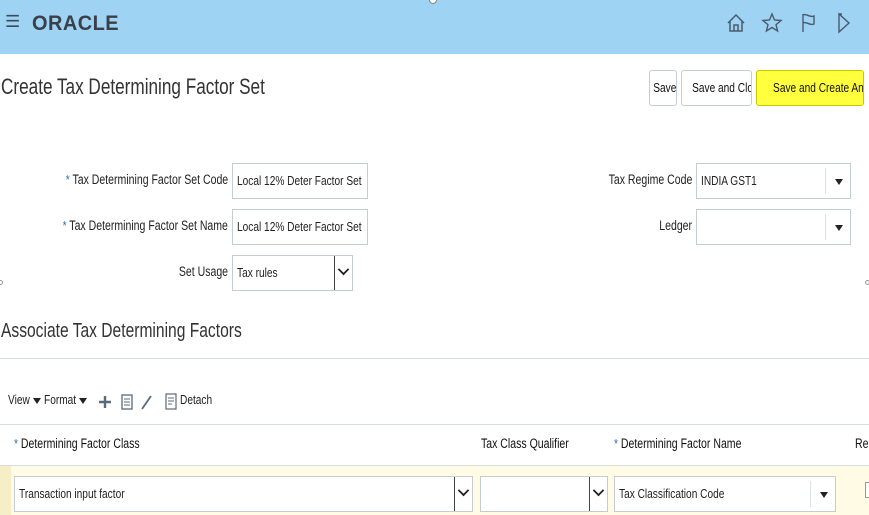  I want to click on flag-icon, so click(808, 23).